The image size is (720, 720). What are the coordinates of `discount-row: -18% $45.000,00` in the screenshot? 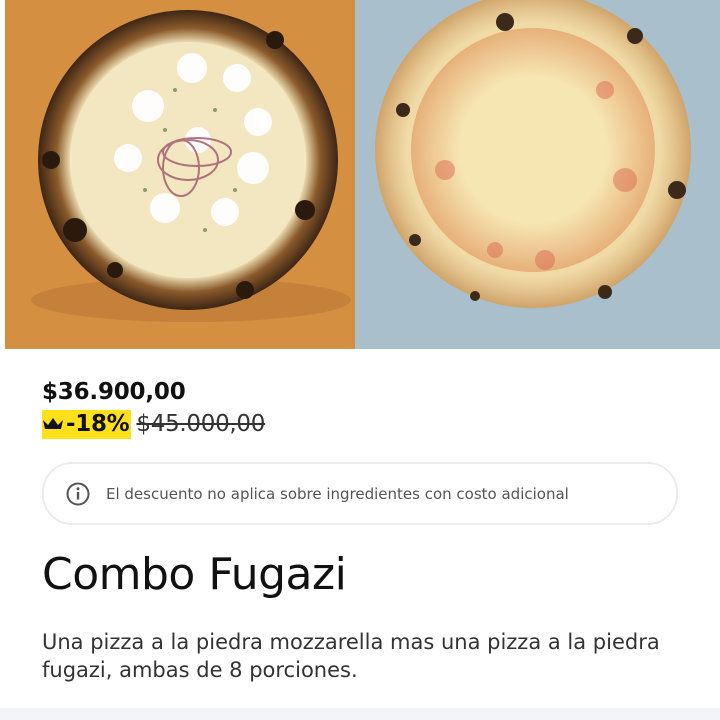 It's located at (153, 424).